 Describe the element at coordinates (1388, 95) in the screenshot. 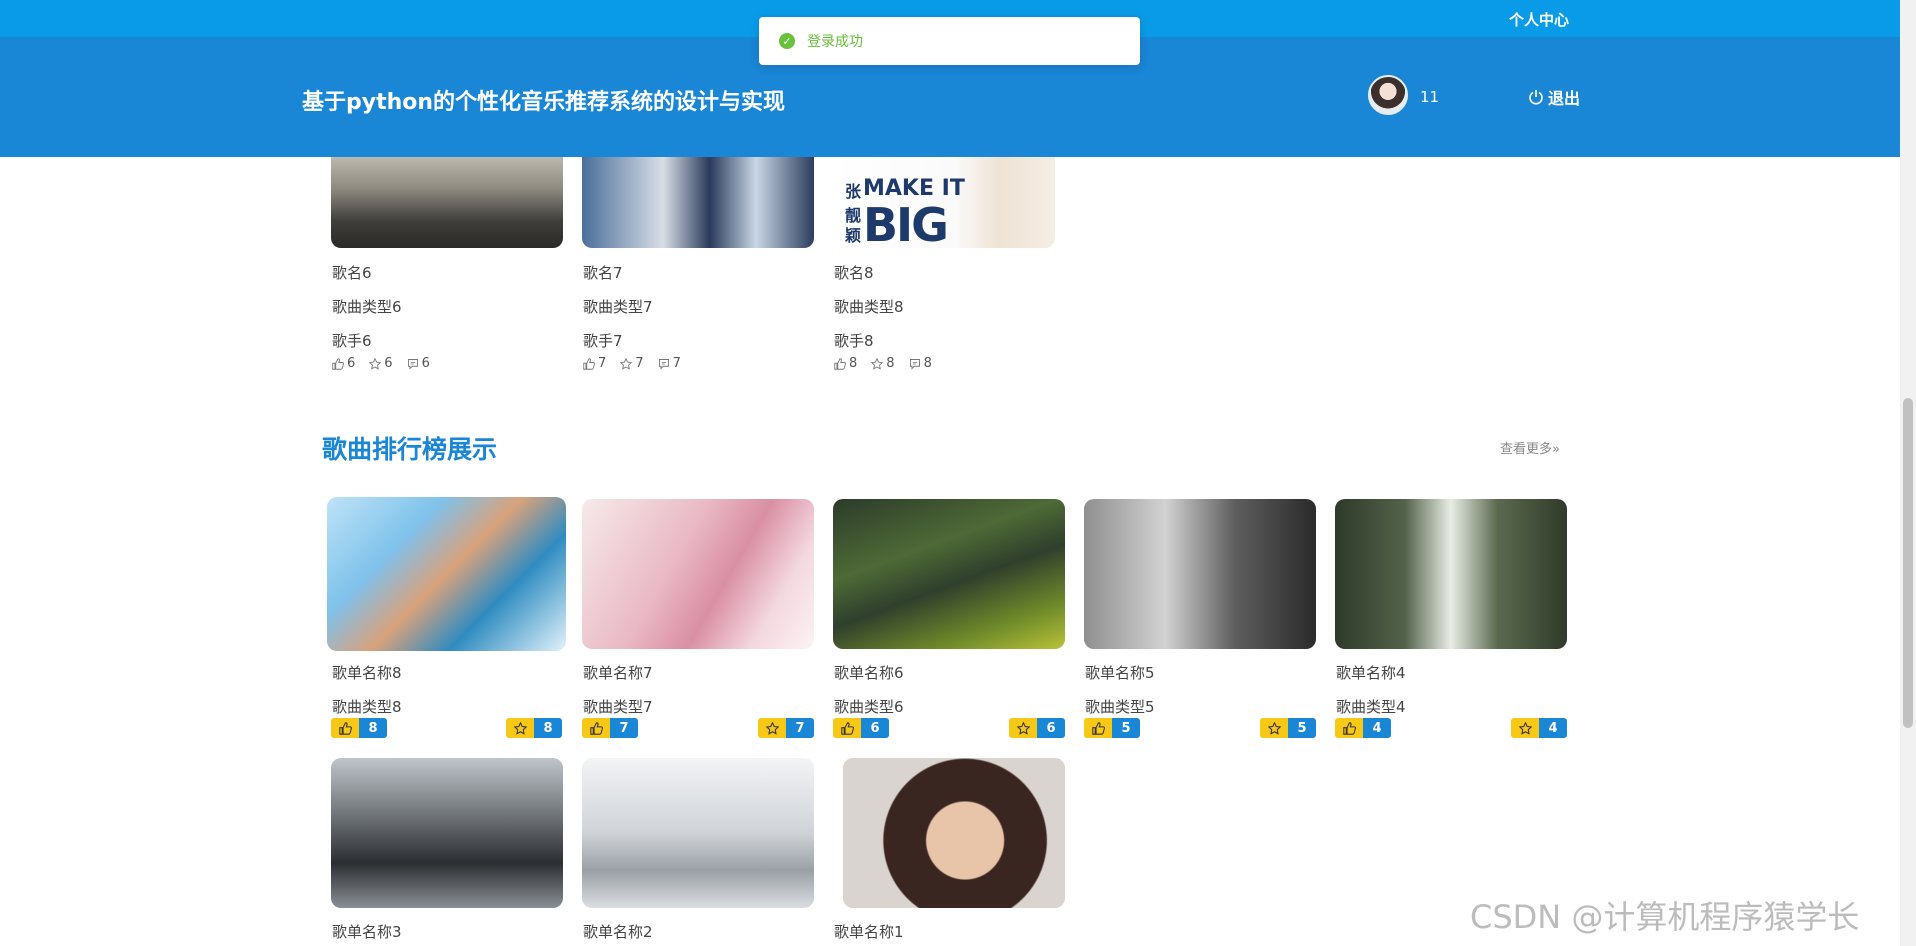

I see `avatar` at that location.